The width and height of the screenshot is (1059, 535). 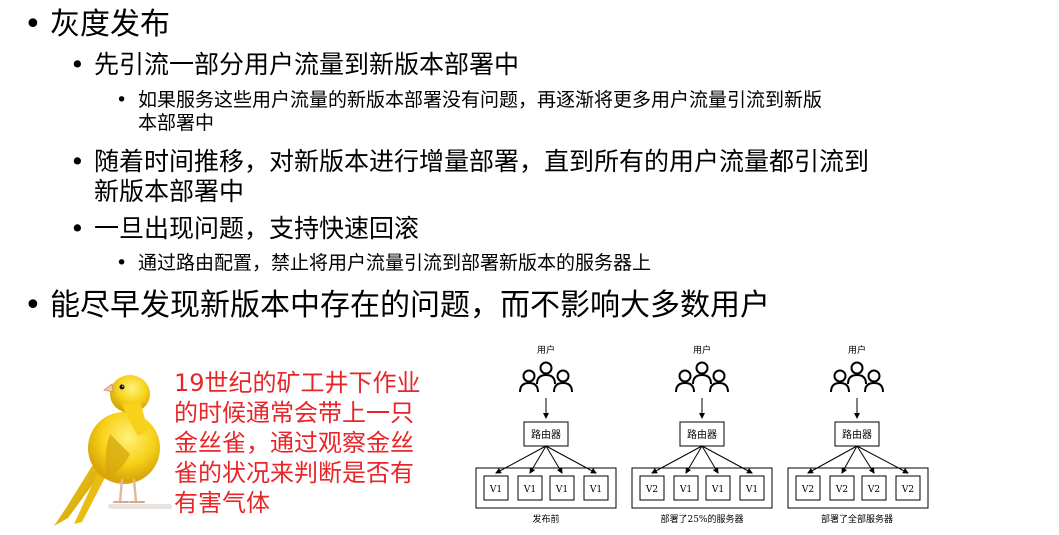 What do you see at coordinates (395, 263) in the screenshot?
I see `bullet-route-config: 通过路由配置，禁止将用户流量引流到部署新版本的服务器上` at bounding box center [395, 263].